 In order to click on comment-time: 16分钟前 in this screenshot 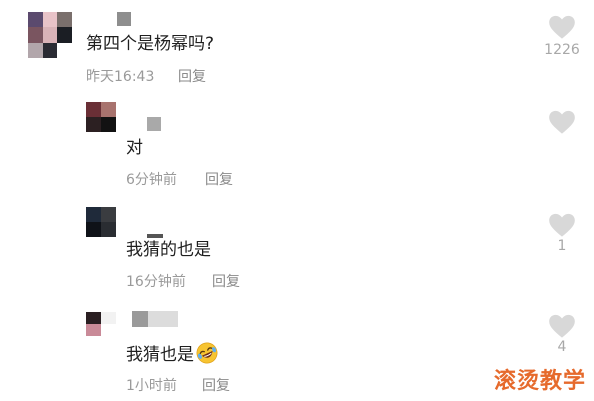, I will do `click(156, 282)`.